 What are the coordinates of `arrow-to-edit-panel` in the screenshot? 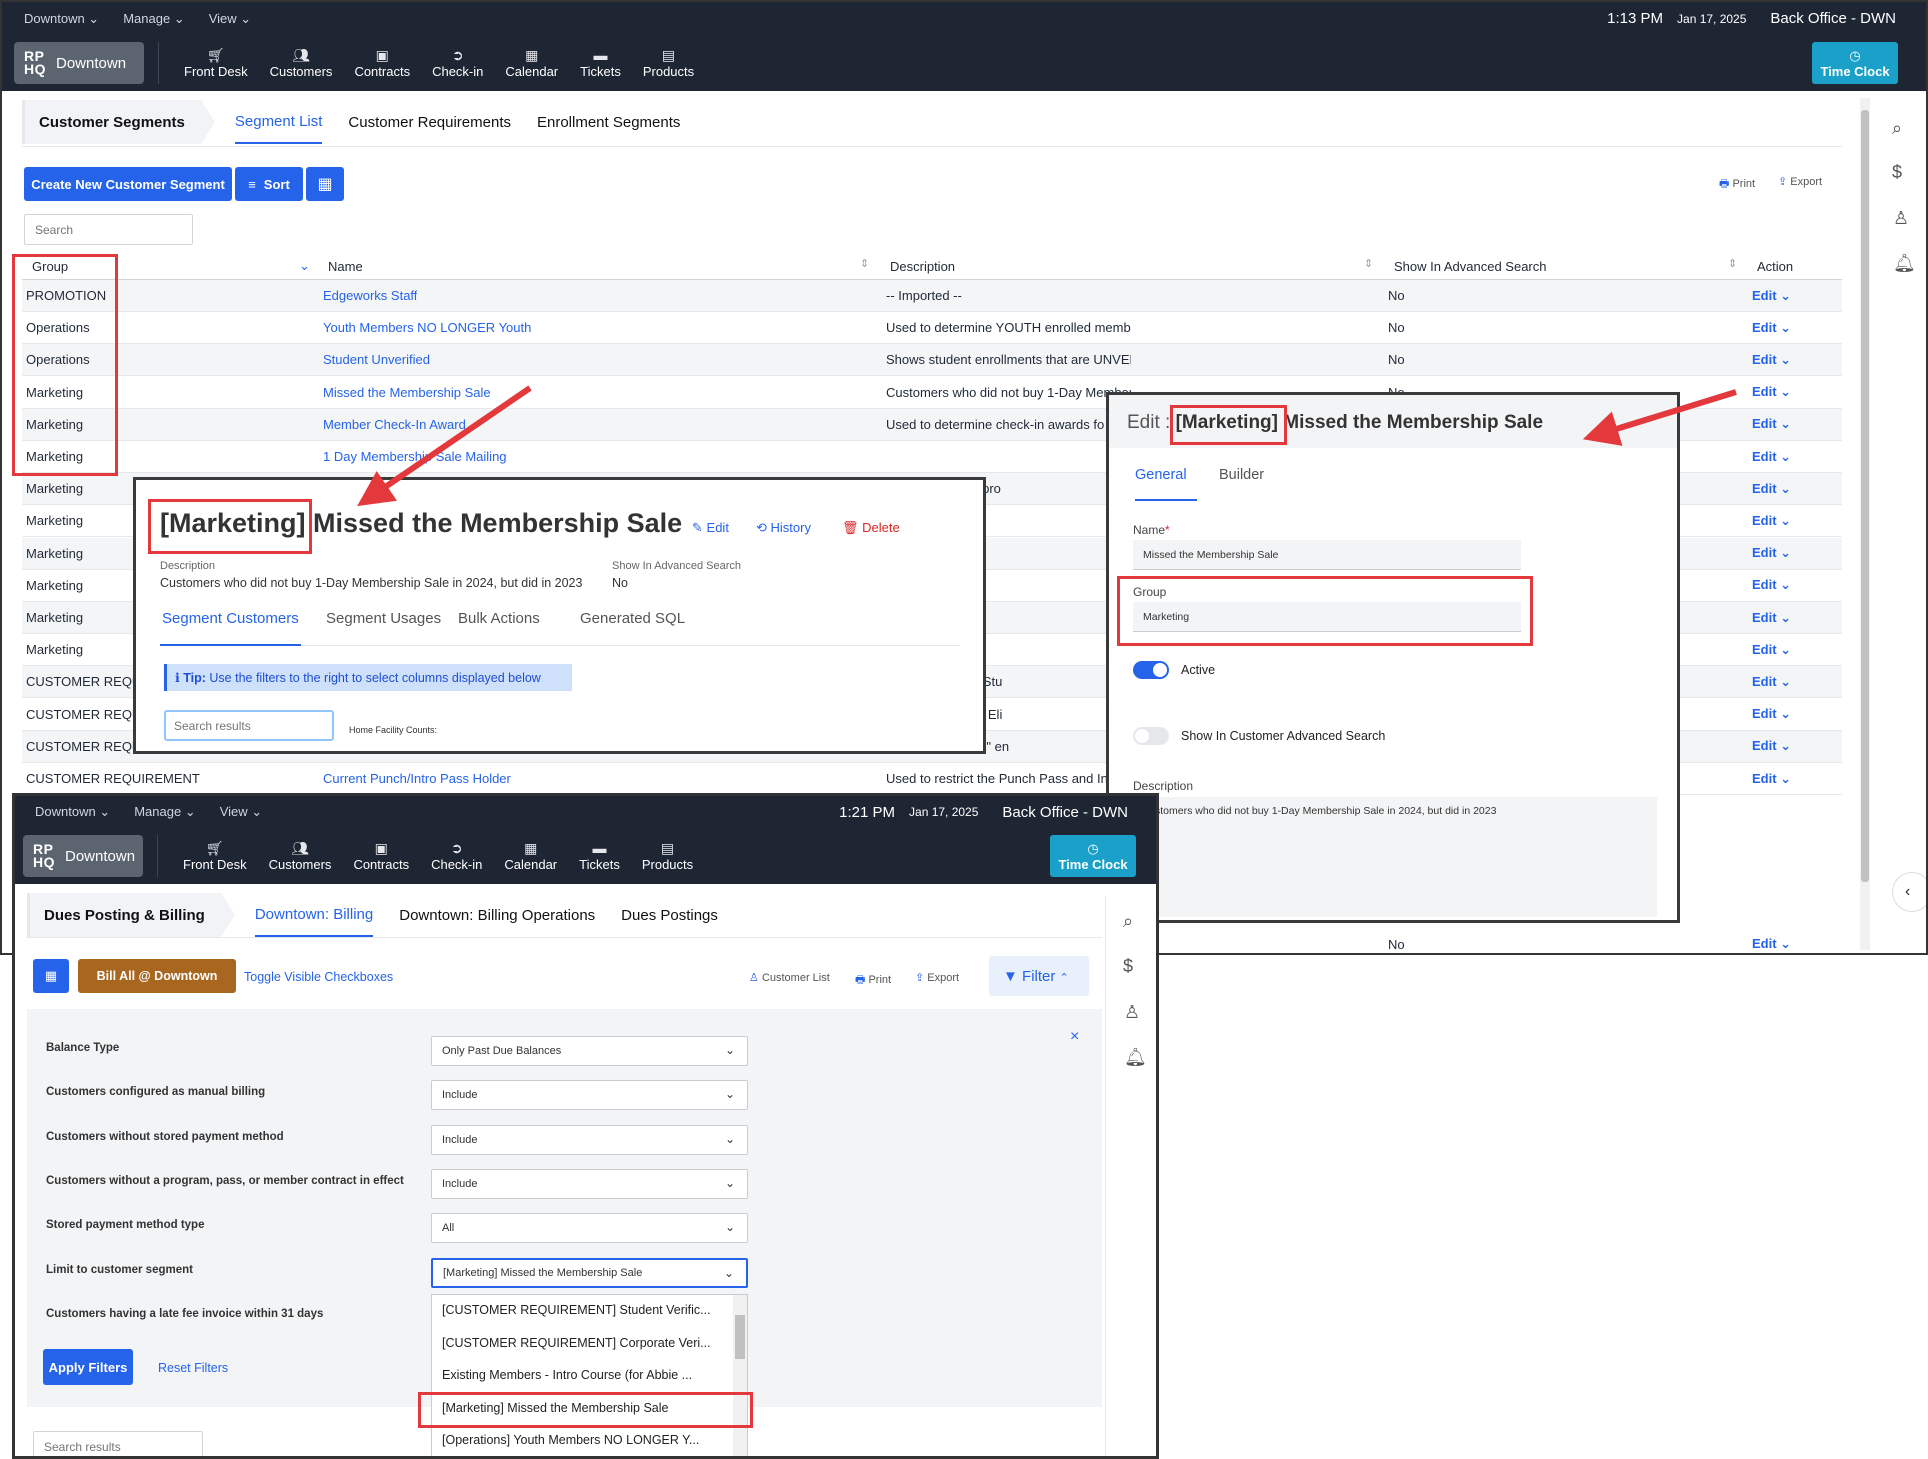 It's located at (1659, 417).